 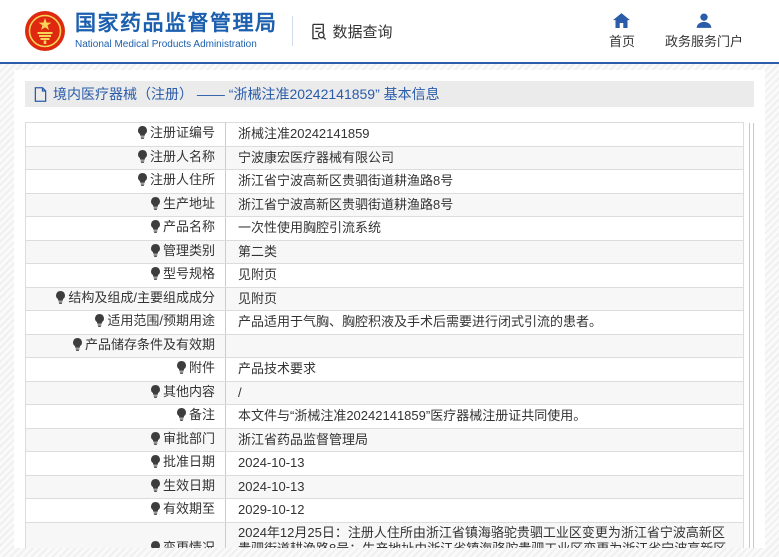 What do you see at coordinates (182, 179) in the screenshot?
I see `row-label-text: 注册人住所` at bounding box center [182, 179].